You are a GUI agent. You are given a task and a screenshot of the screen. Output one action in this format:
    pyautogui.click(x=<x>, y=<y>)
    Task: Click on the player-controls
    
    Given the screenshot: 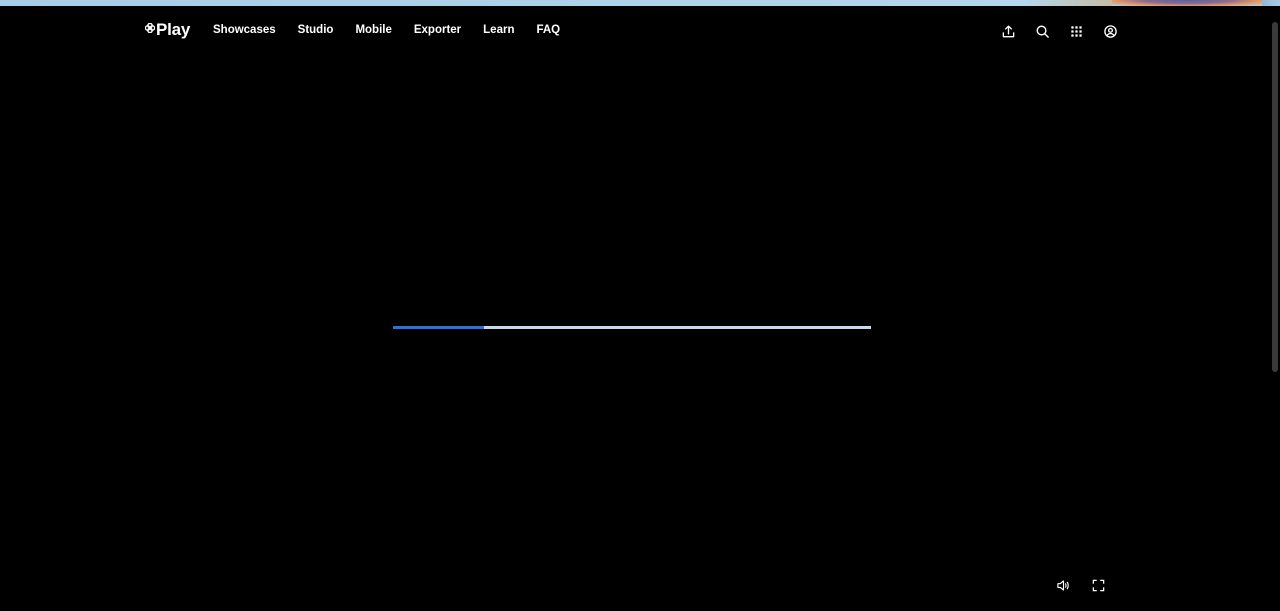 What is the action you would take?
    pyautogui.click(x=1081, y=585)
    